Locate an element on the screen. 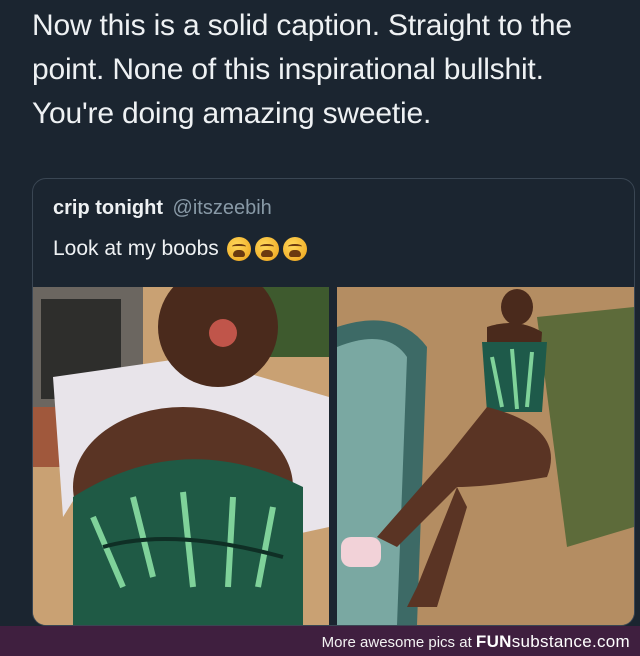 The height and width of the screenshot is (656, 640). quoted-display-name: crip tonight is located at coordinates (108, 208).